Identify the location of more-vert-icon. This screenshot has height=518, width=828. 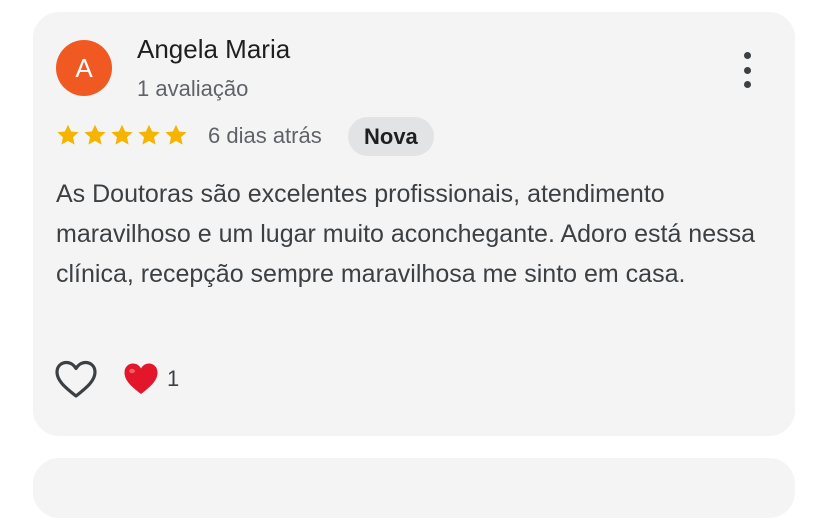
(747, 55).